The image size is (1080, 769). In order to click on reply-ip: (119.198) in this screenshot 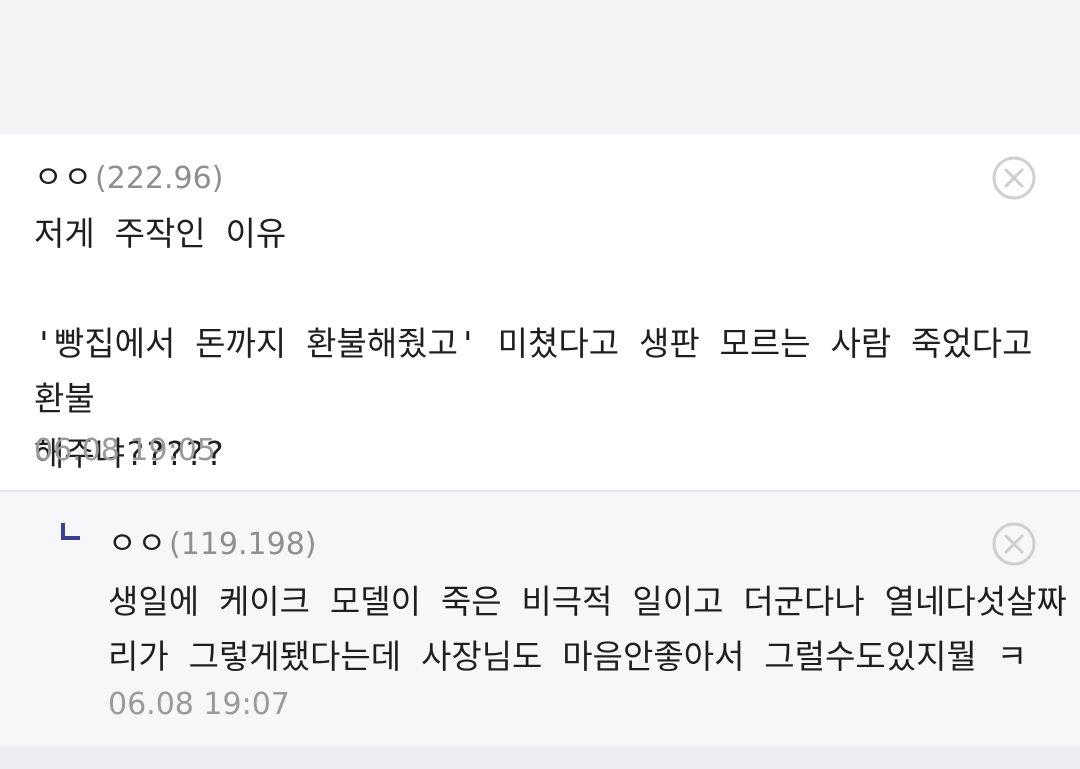, I will do `click(243, 544)`.